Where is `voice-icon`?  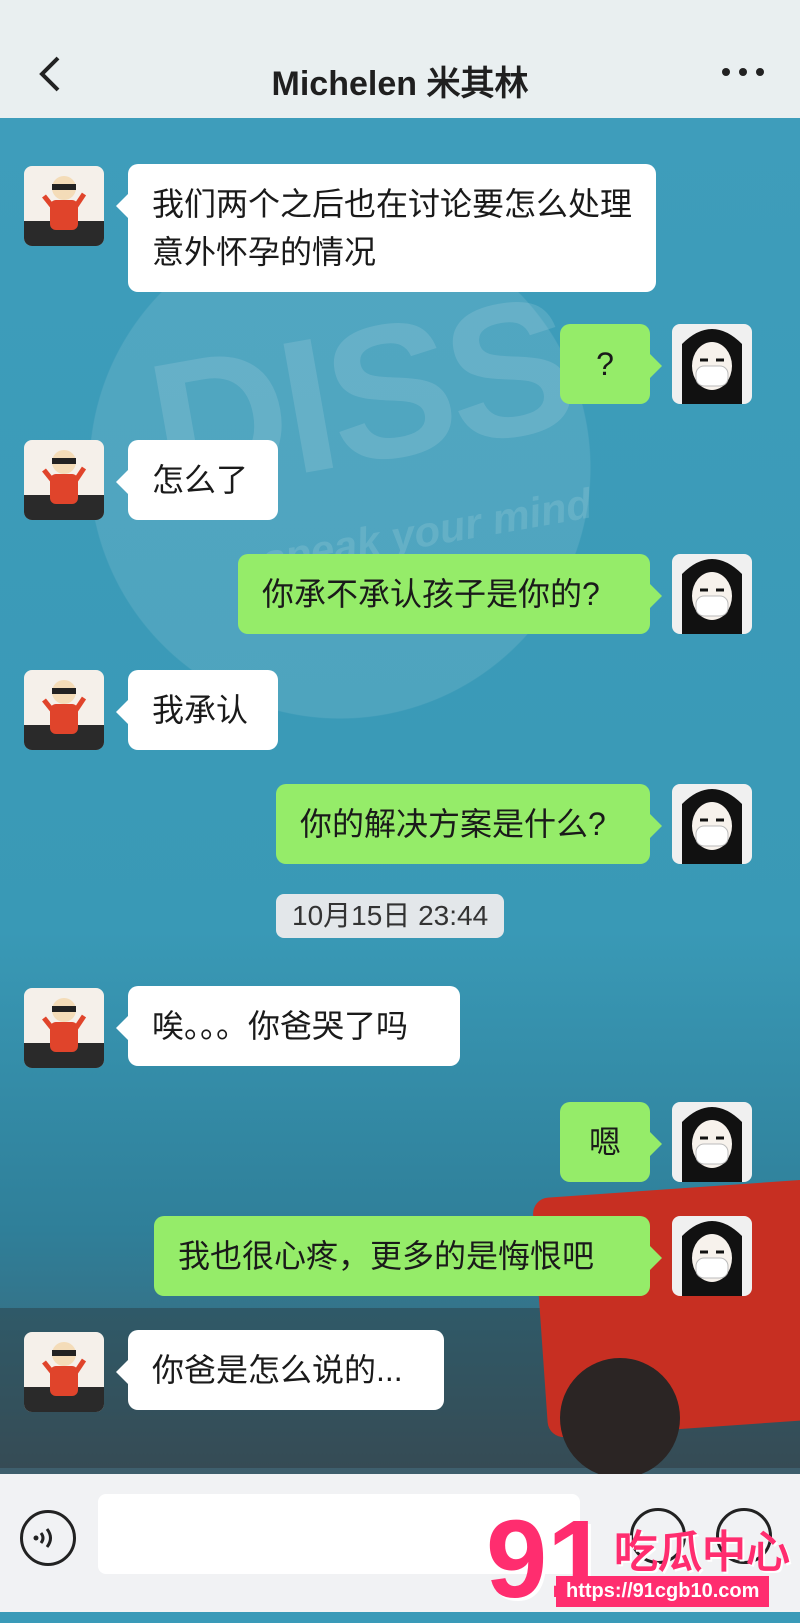 voice-icon is located at coordinates (48, 1538).